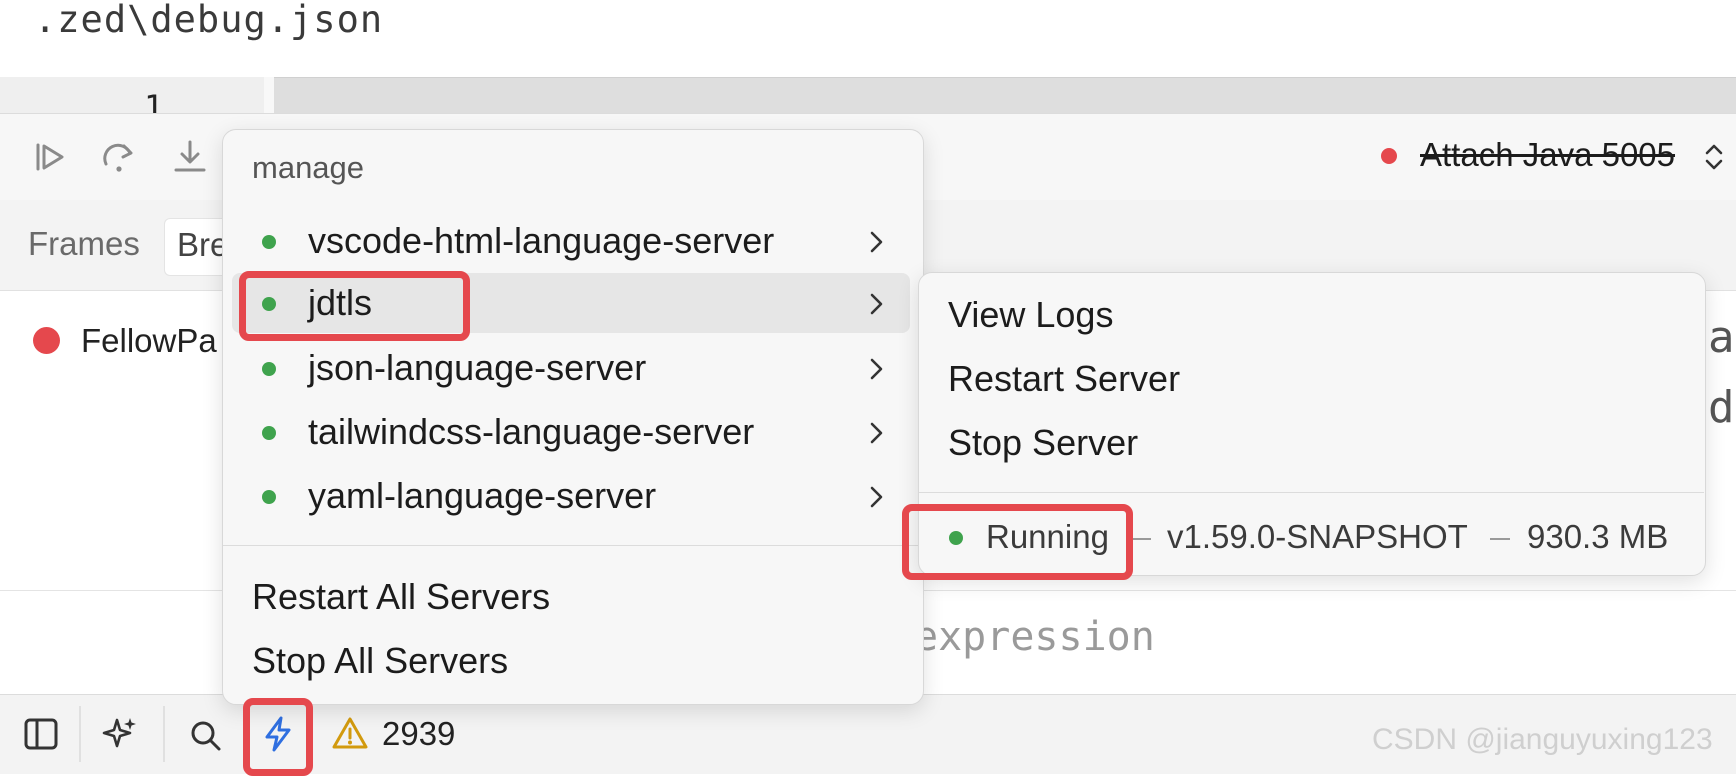 The height and width of the screenshot is (776, 1736). I want to click on breakpoint-dot, so click(46, 340).